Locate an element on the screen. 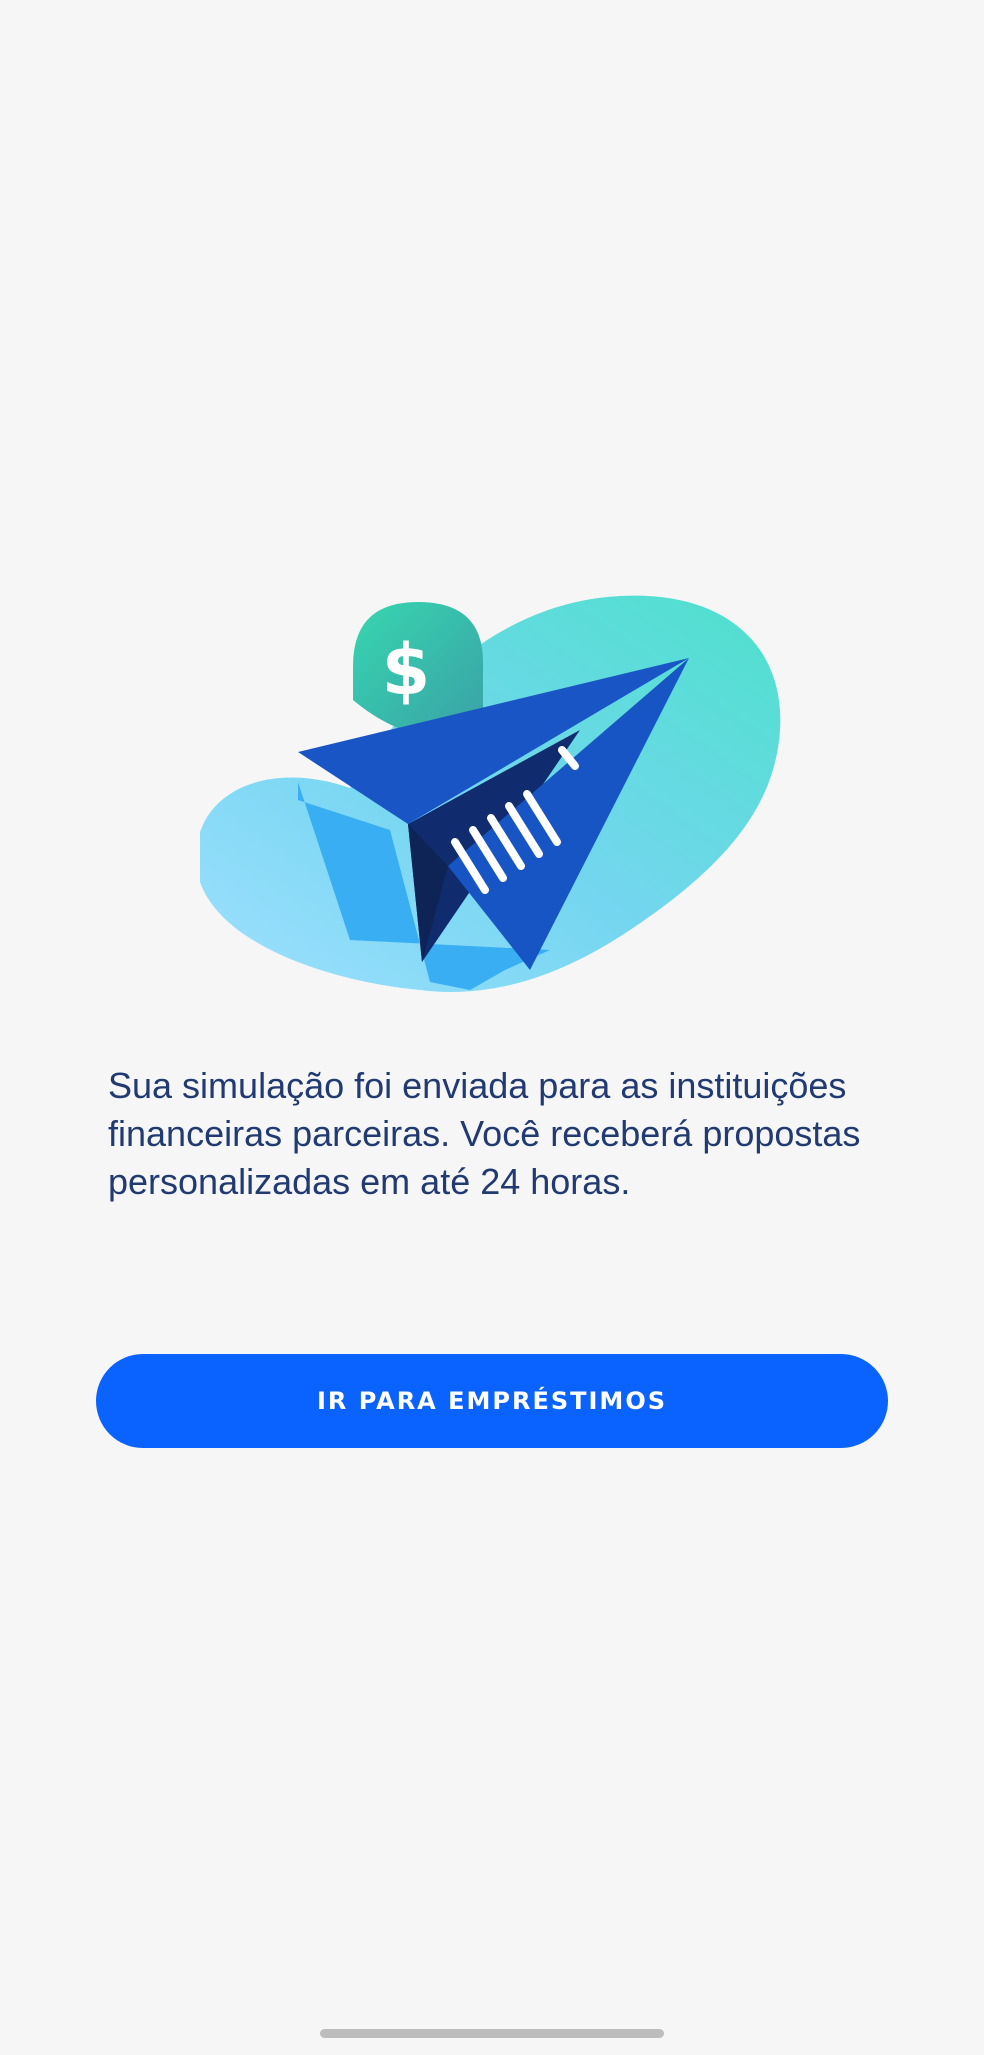 The height and width of the screenshot is (2055, 984). paper-plane-illustration: $ is located at coordinates (498, 800).